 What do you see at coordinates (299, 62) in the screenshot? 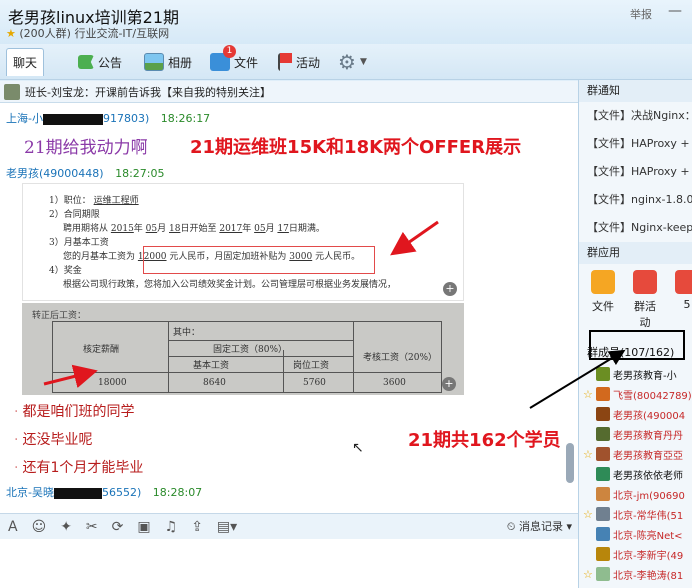
I see `tab-activity: 活动` at bounding box center [299, 62].